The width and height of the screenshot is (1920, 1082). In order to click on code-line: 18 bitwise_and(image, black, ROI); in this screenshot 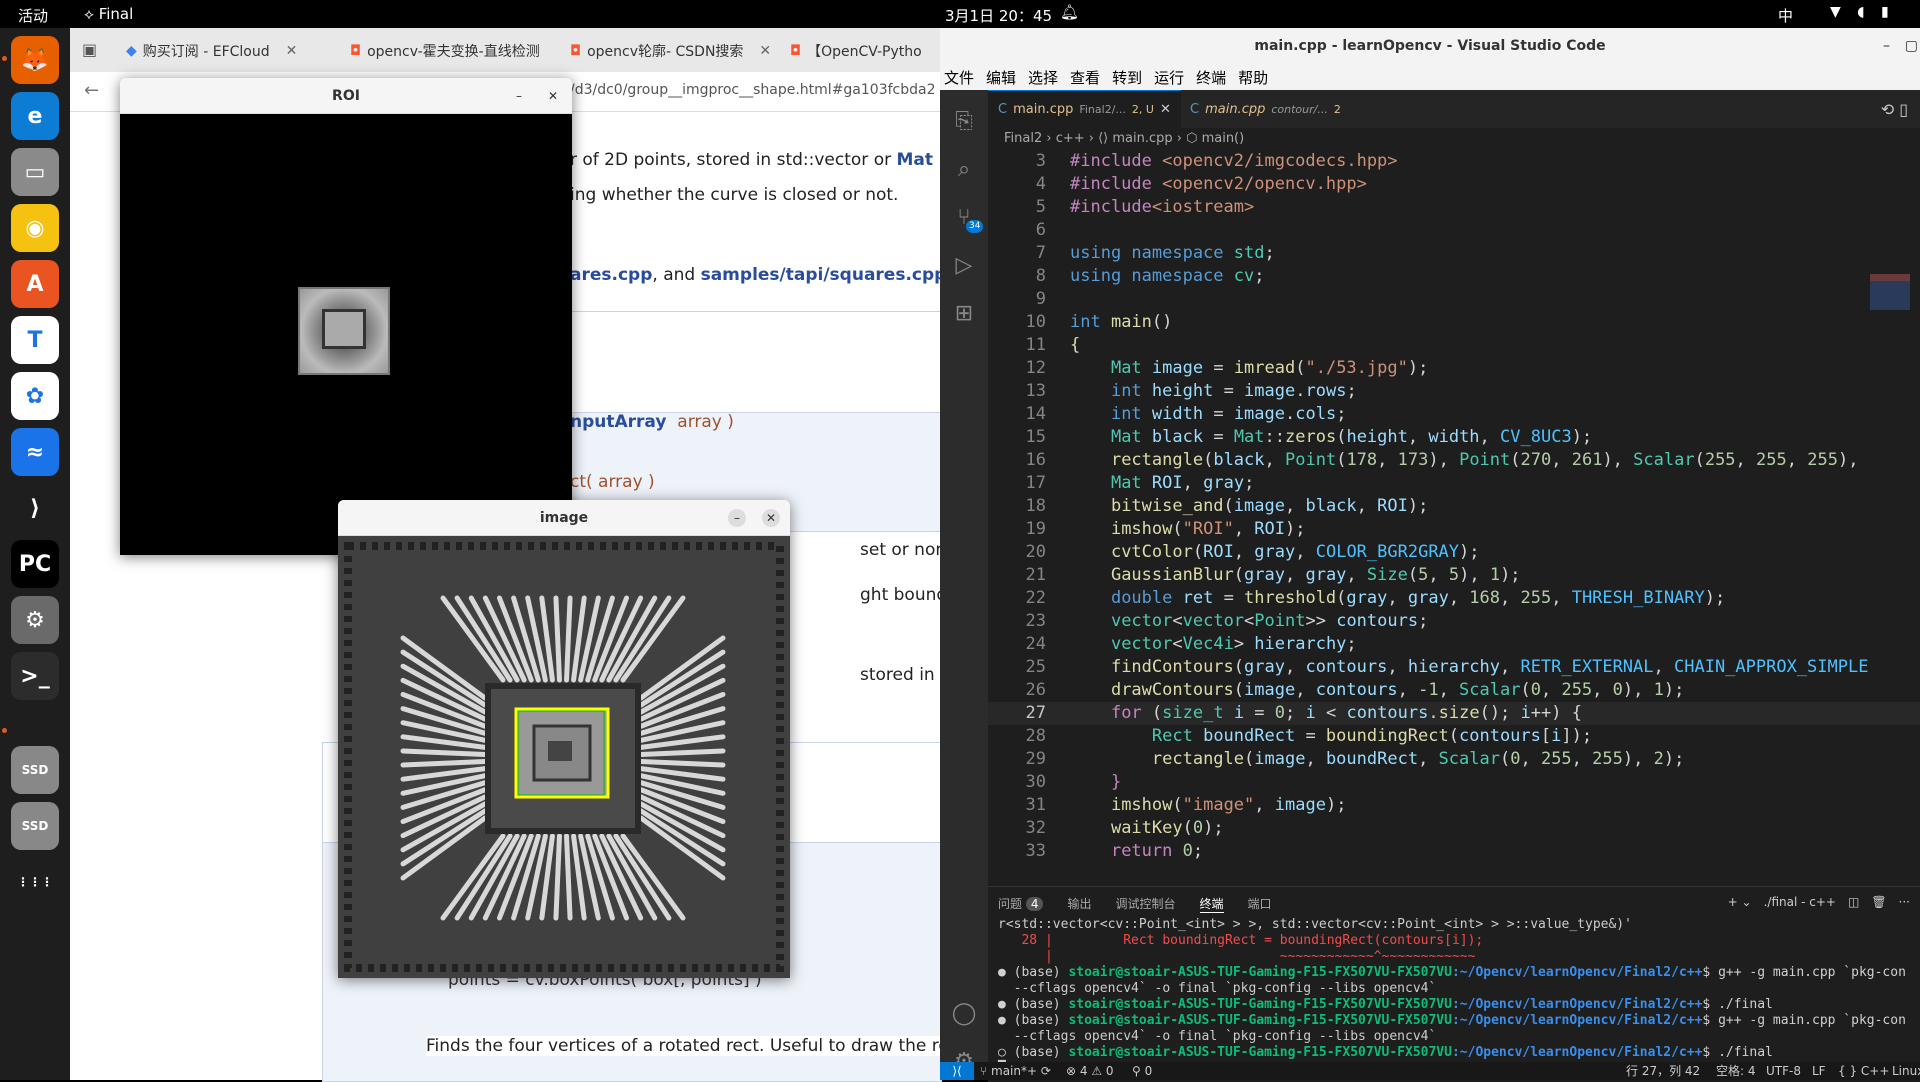, I will do `click(1454, 506)`.